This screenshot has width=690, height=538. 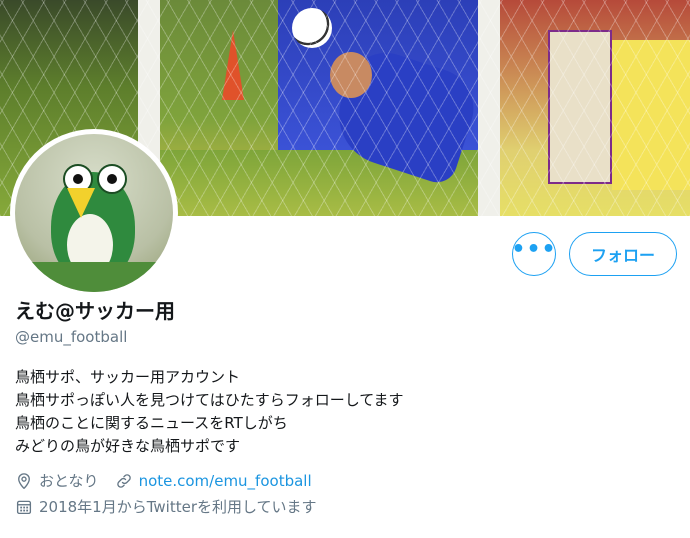 I want to click on bio-line: 鳥栖サポっぽい人を見つけてはひたすらフォローしてます, so click(x=209, y=400).